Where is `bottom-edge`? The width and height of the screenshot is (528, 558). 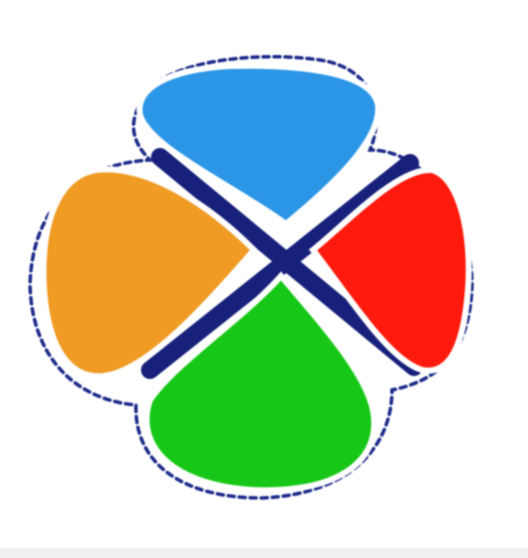
bottom-edge is located at coordinates (264, 553).